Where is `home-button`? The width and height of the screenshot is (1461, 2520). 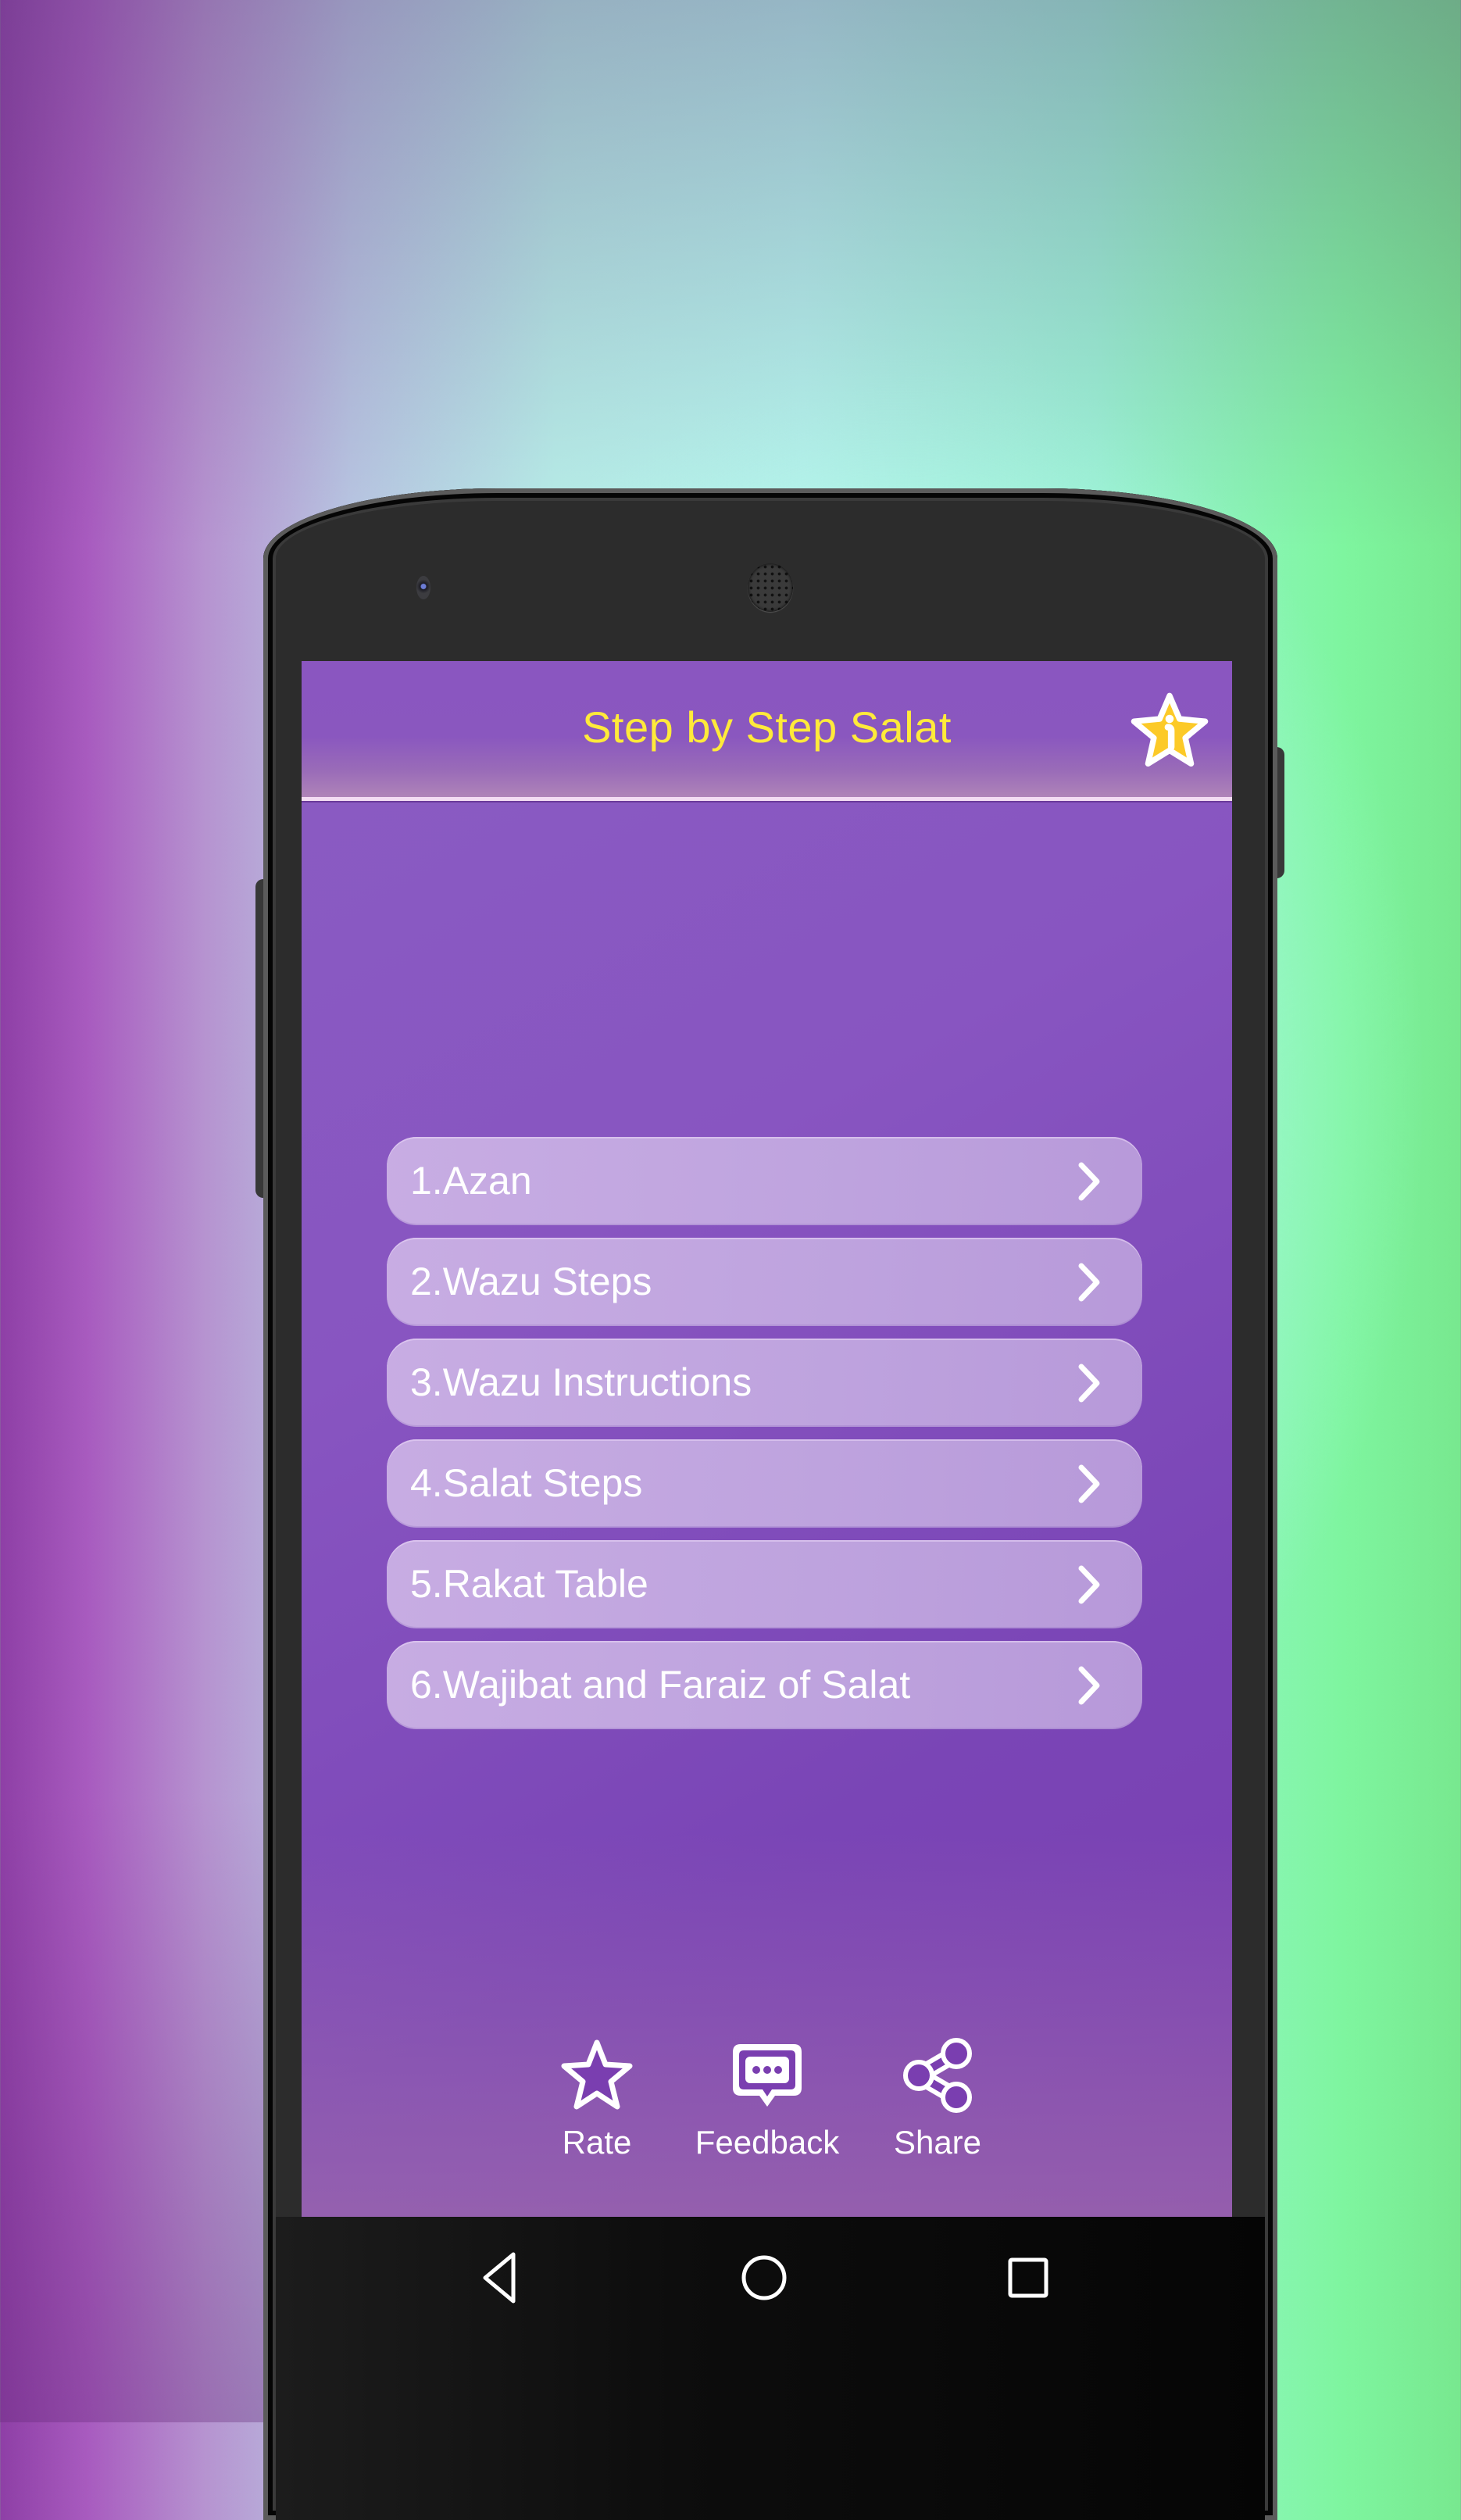
home-button is located at coordinates (764, 2278).